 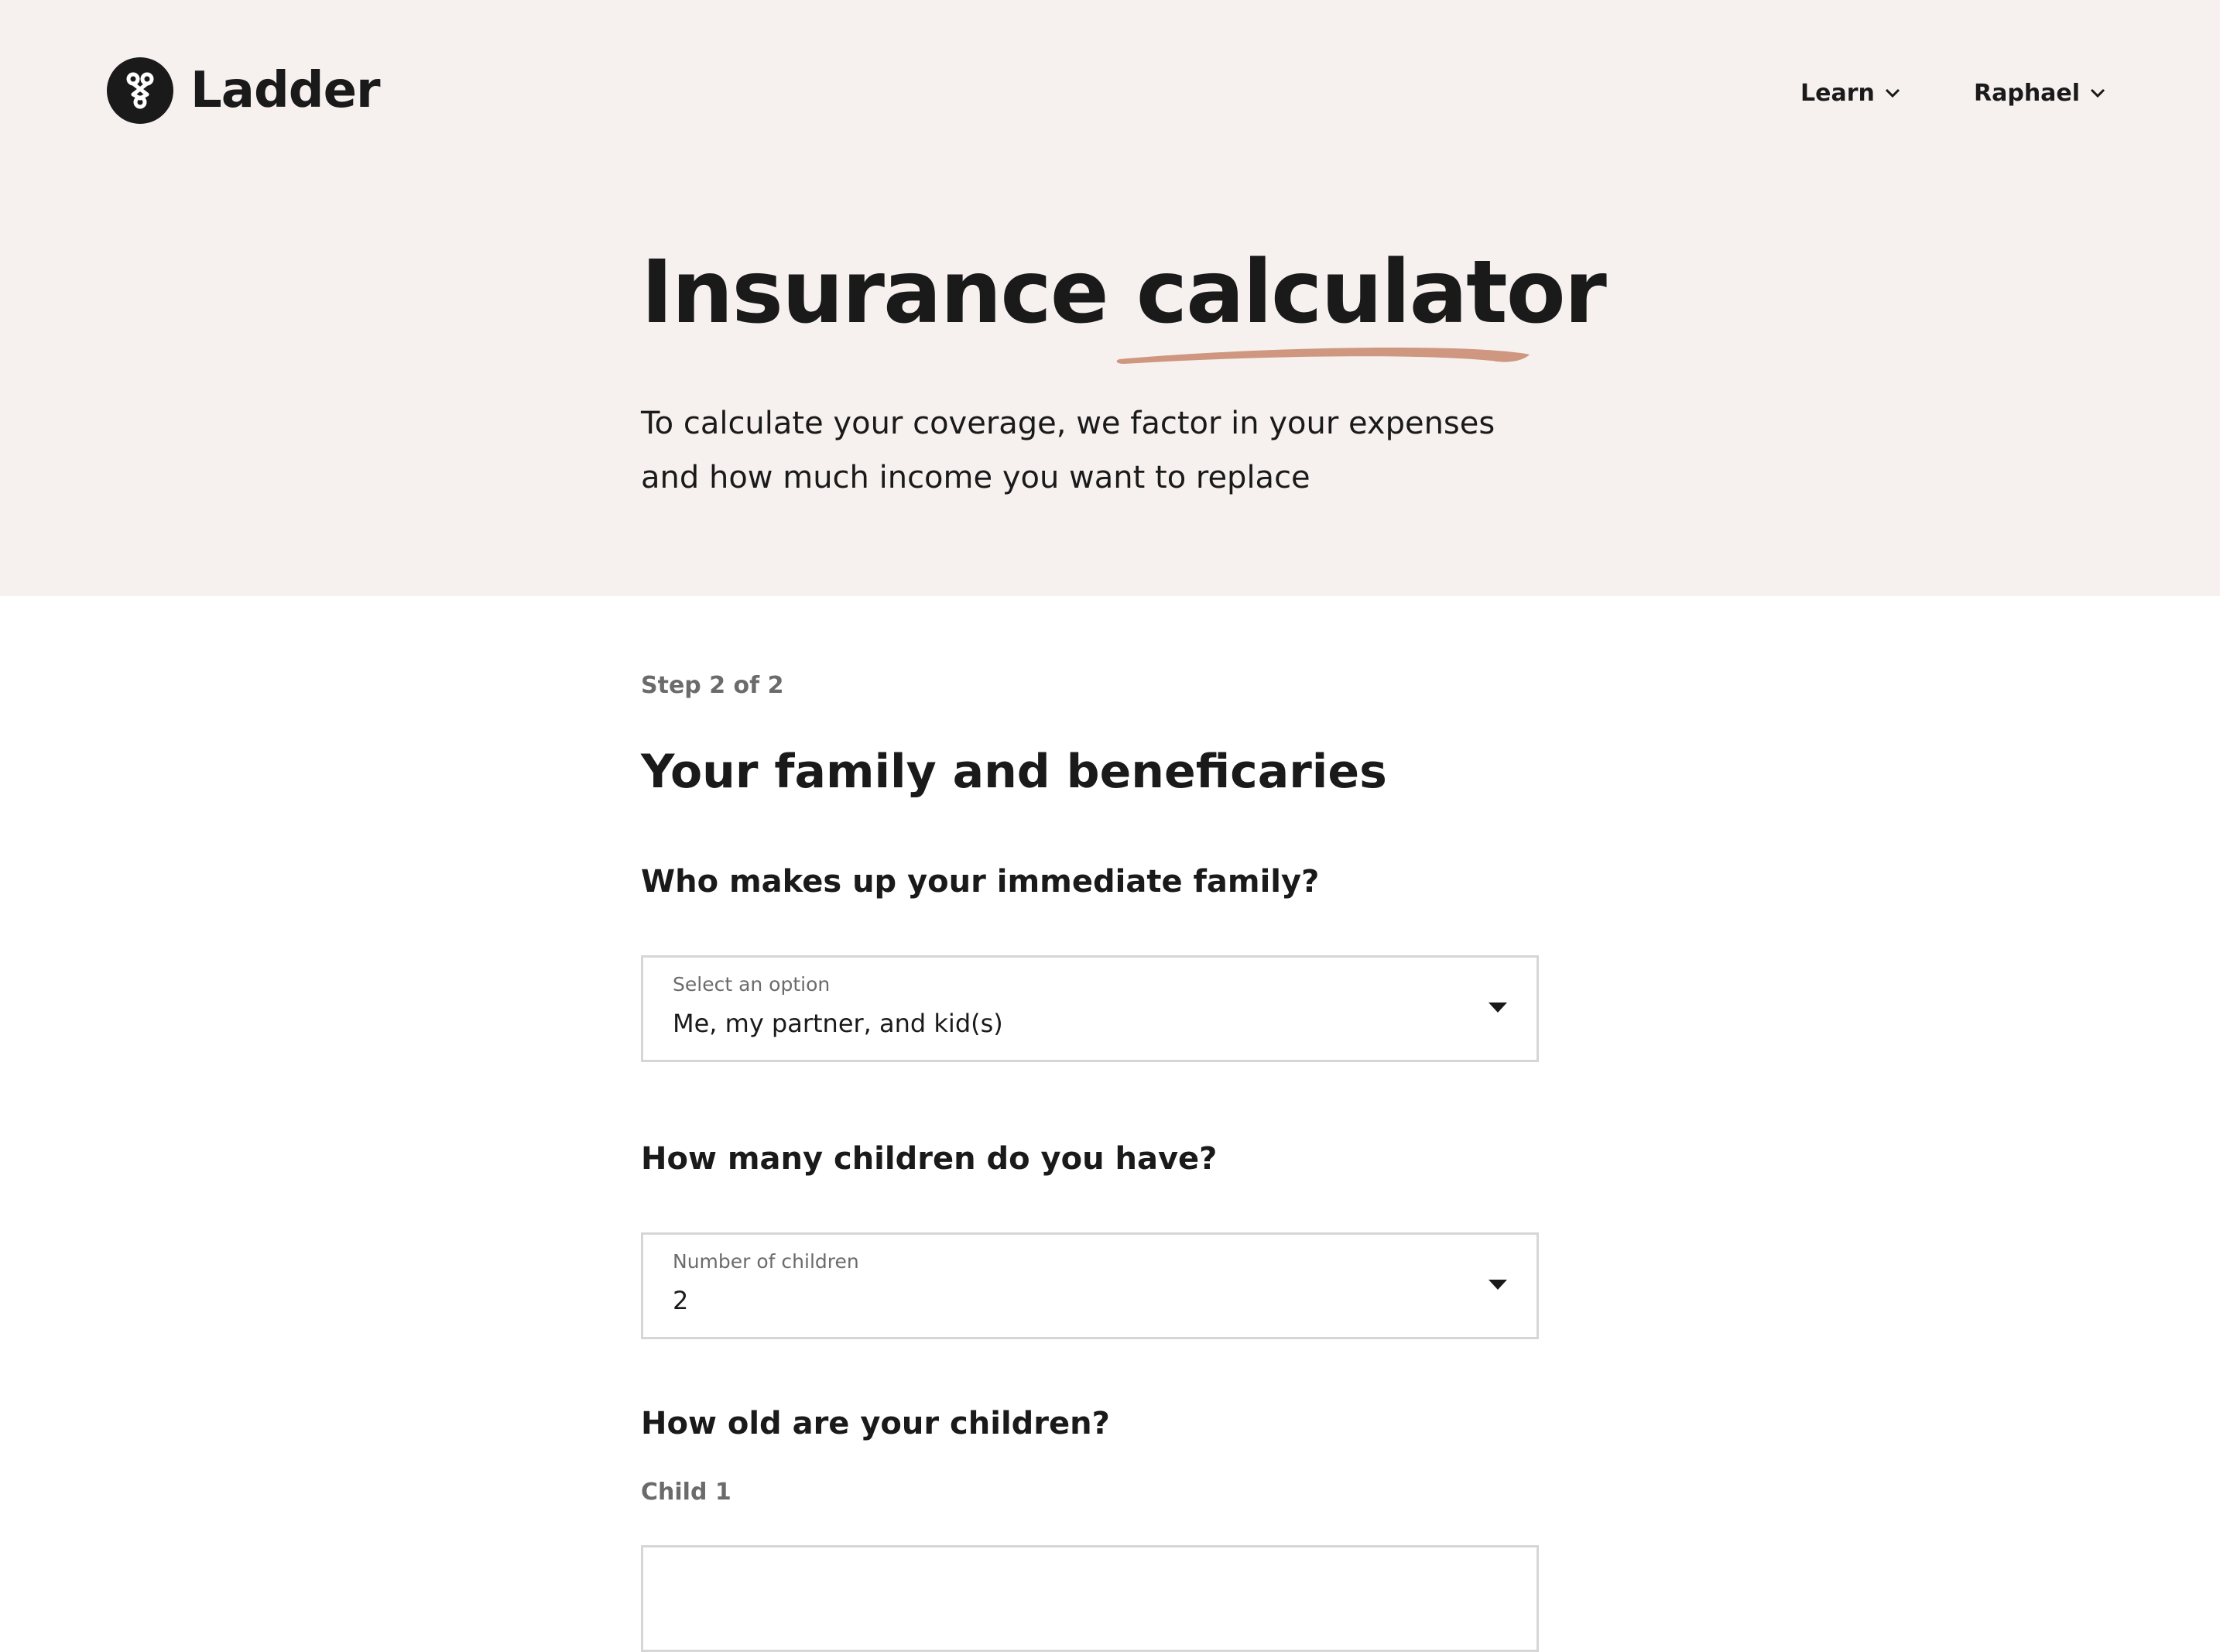 What do you see at coordinates (140, 90) in the screenshot?
I see `ladder-knot-icon` at bounding box center [140, 90].